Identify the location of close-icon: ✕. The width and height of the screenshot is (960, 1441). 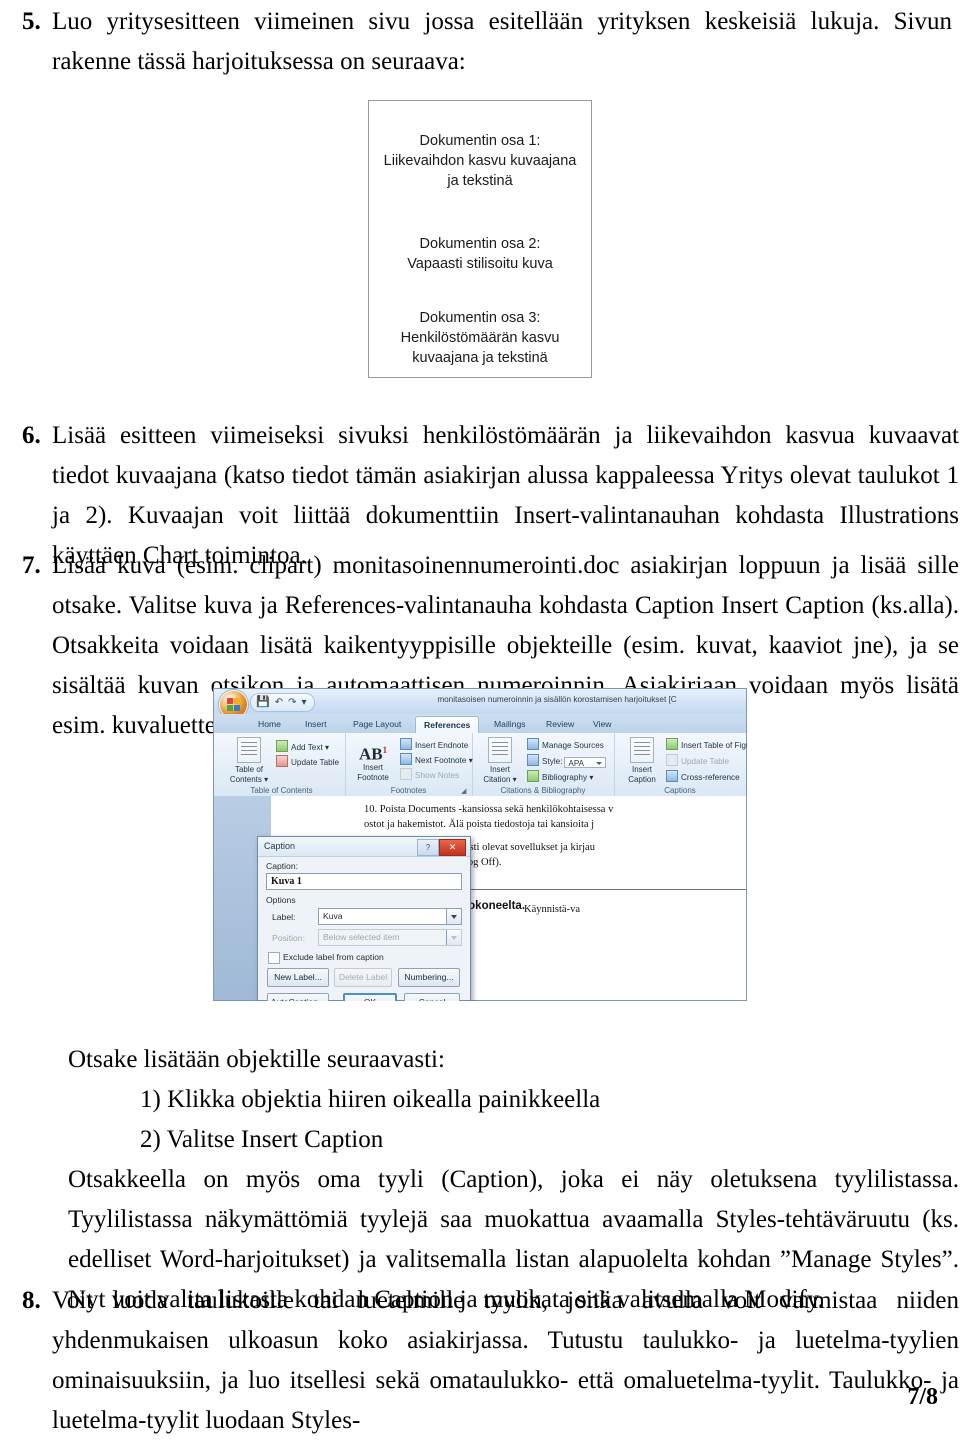
(452, 847).